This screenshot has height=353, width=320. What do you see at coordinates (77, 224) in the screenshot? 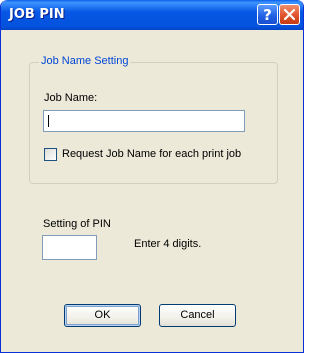
I see `pin-label: Setting of PIN` at bounding box center [77, 224].